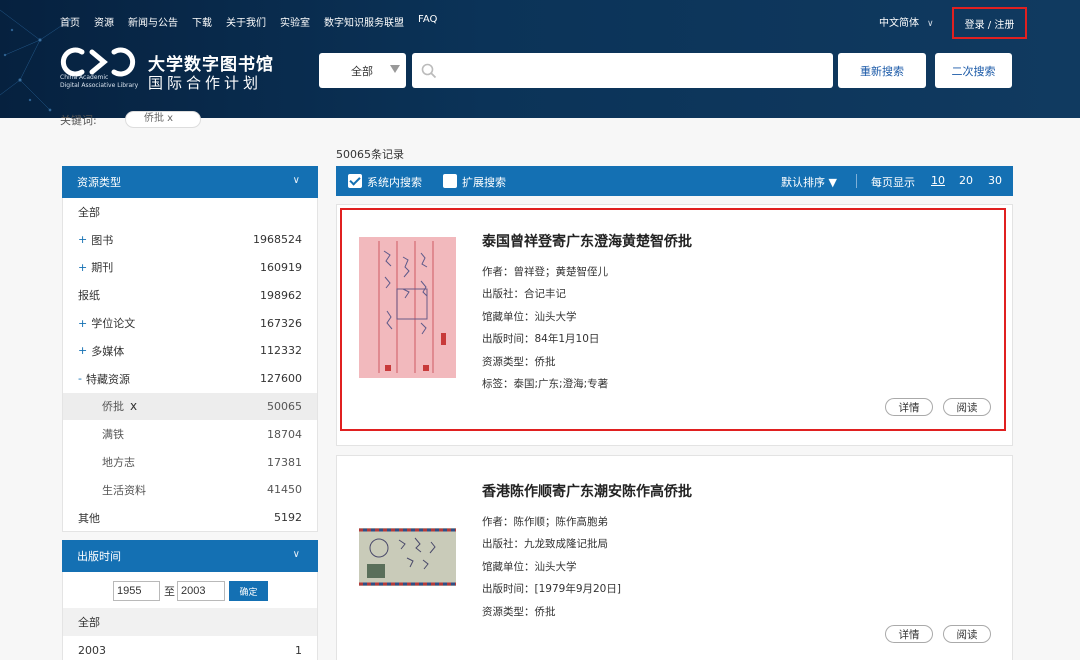 This screenshot has height=660, width=1080. I want to click on language-label: 中文简体, so click(899, 23).